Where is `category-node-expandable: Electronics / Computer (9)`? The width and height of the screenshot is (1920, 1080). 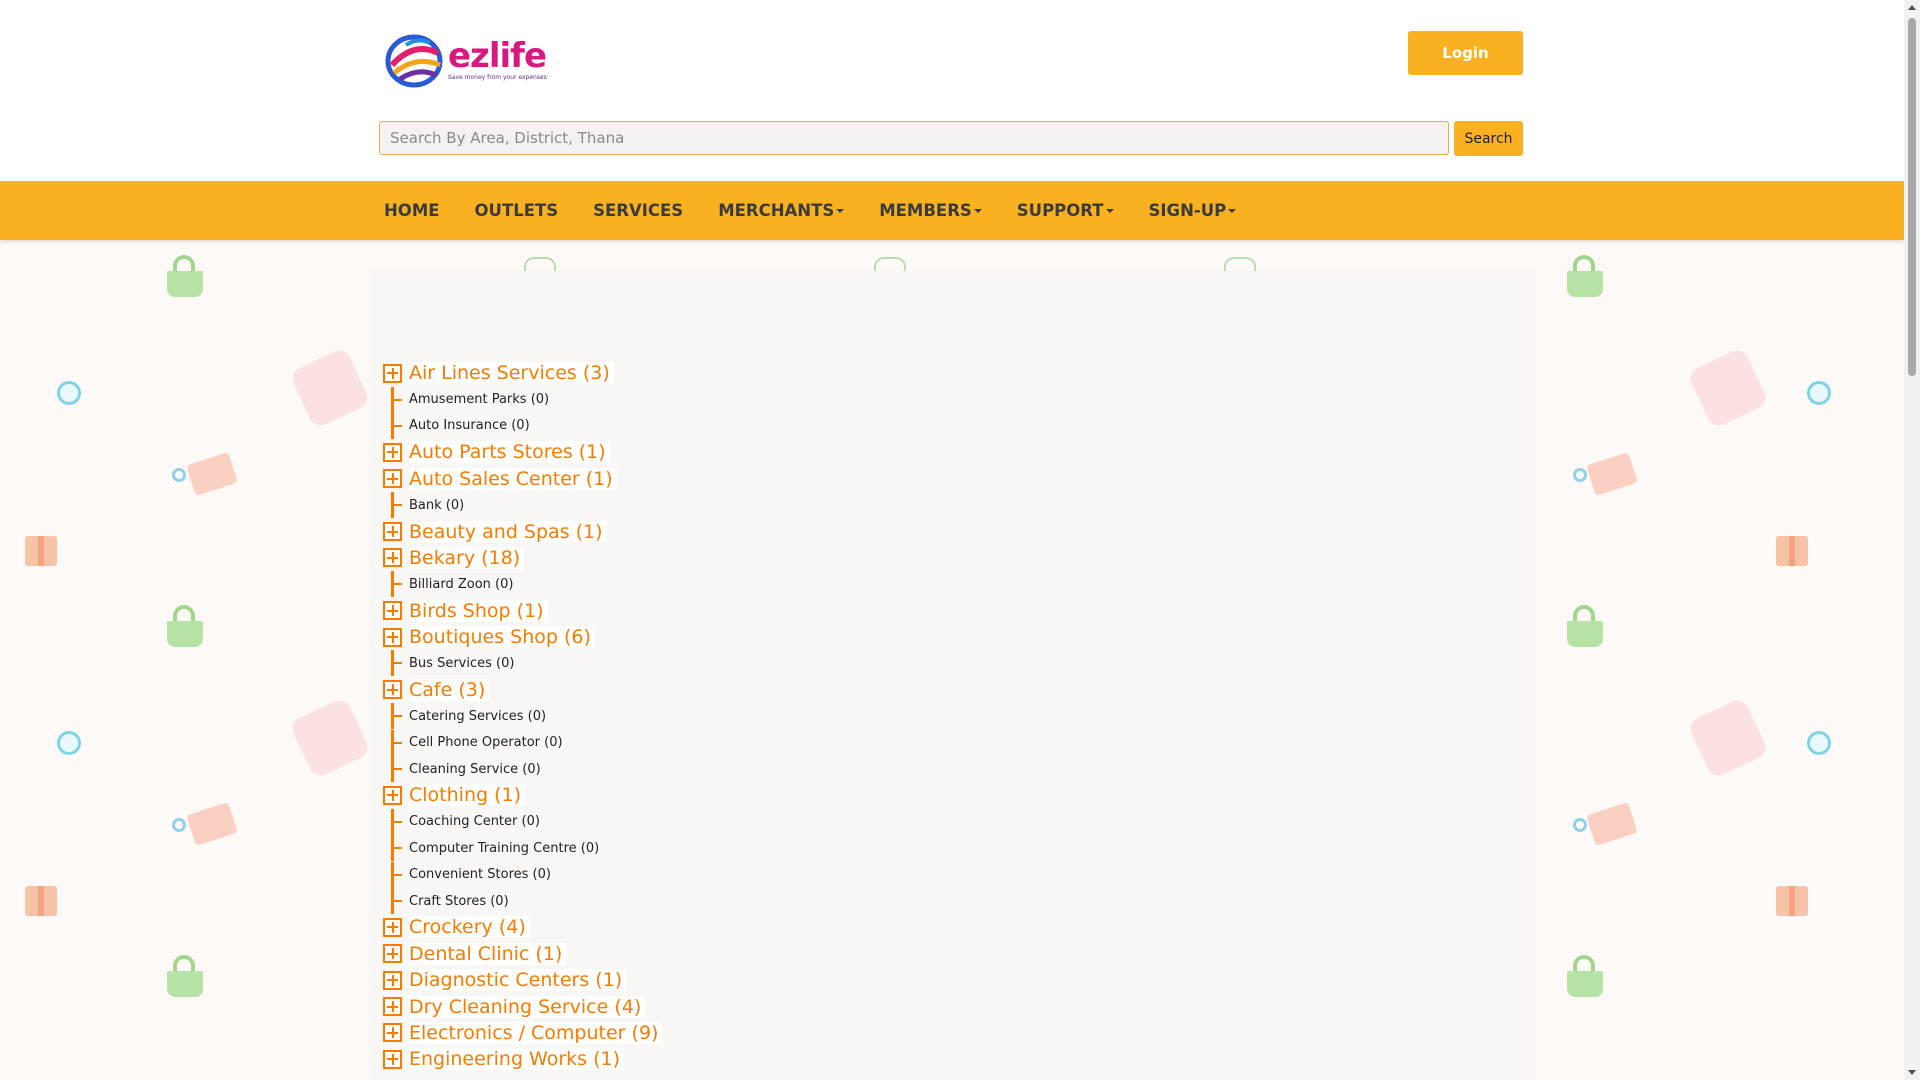 category-node-expandable: Electronics / Computer (9) is located at coordinates (523, 1033).